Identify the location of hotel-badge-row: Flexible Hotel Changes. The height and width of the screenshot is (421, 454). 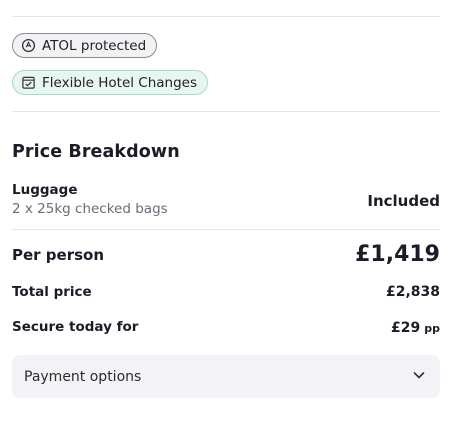
(226, 82).